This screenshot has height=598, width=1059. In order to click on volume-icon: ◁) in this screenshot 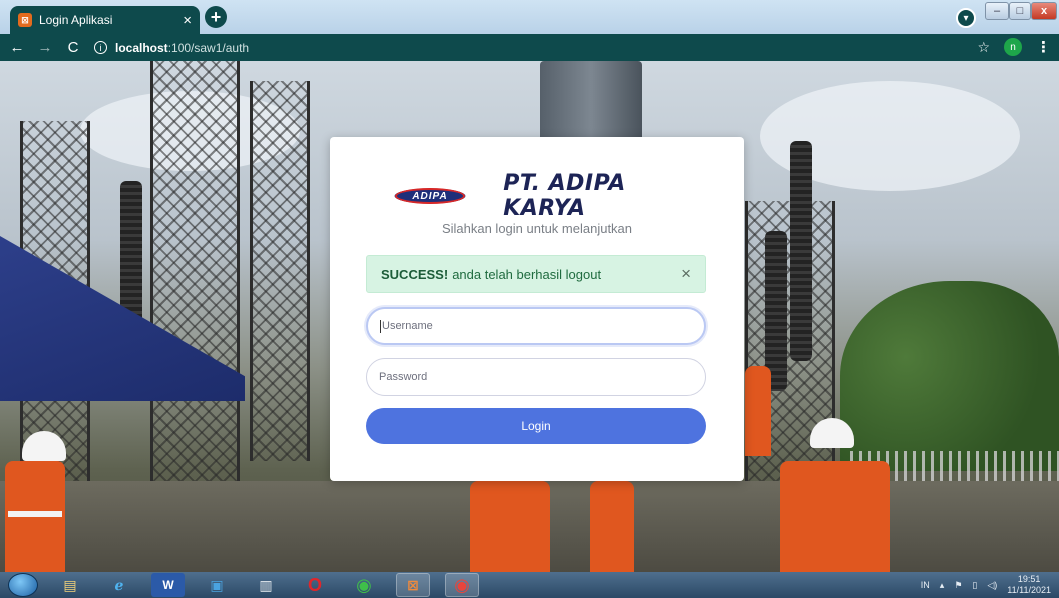, I will do `click(992, 585)`.